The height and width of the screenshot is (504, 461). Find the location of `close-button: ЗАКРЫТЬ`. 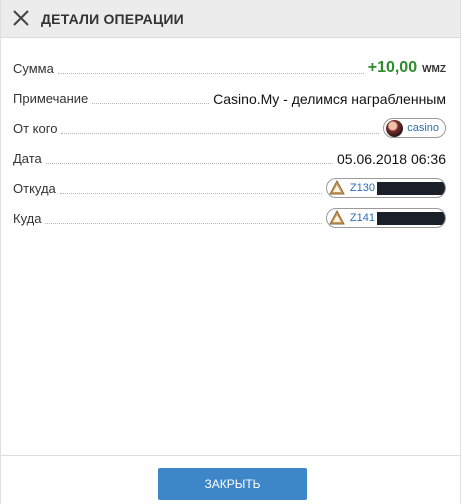

close-button: ЗАКРЫТЬ is located at coordinates (232, 484).